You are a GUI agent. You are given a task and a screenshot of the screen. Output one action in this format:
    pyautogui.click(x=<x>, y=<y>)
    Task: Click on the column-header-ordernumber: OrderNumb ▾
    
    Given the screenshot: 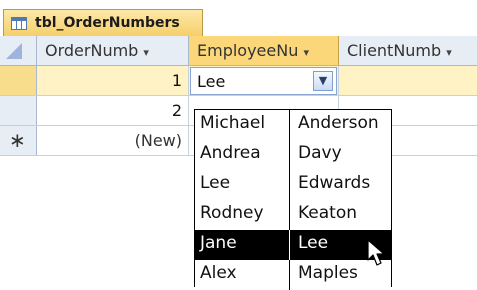 What is the action you would take?
    pyautogui.click(x=113, y=50)
    